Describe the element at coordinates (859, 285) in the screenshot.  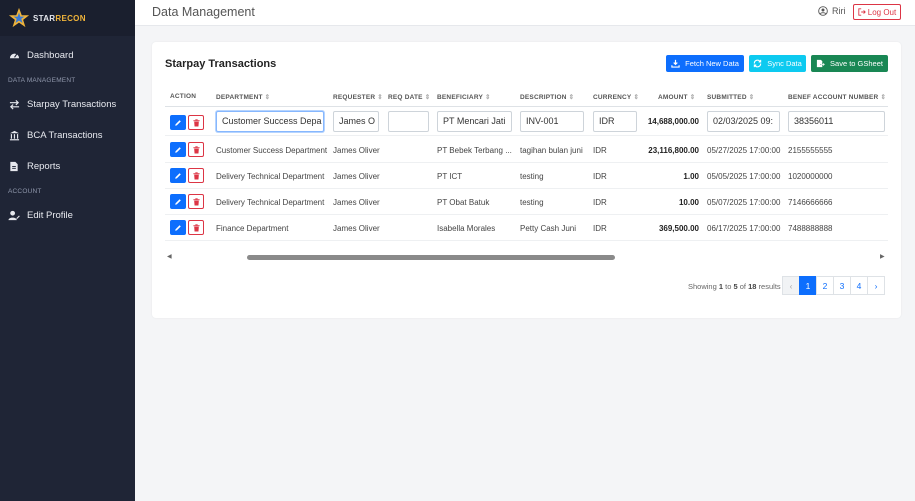
I see `page-4-button: 4` at that location.